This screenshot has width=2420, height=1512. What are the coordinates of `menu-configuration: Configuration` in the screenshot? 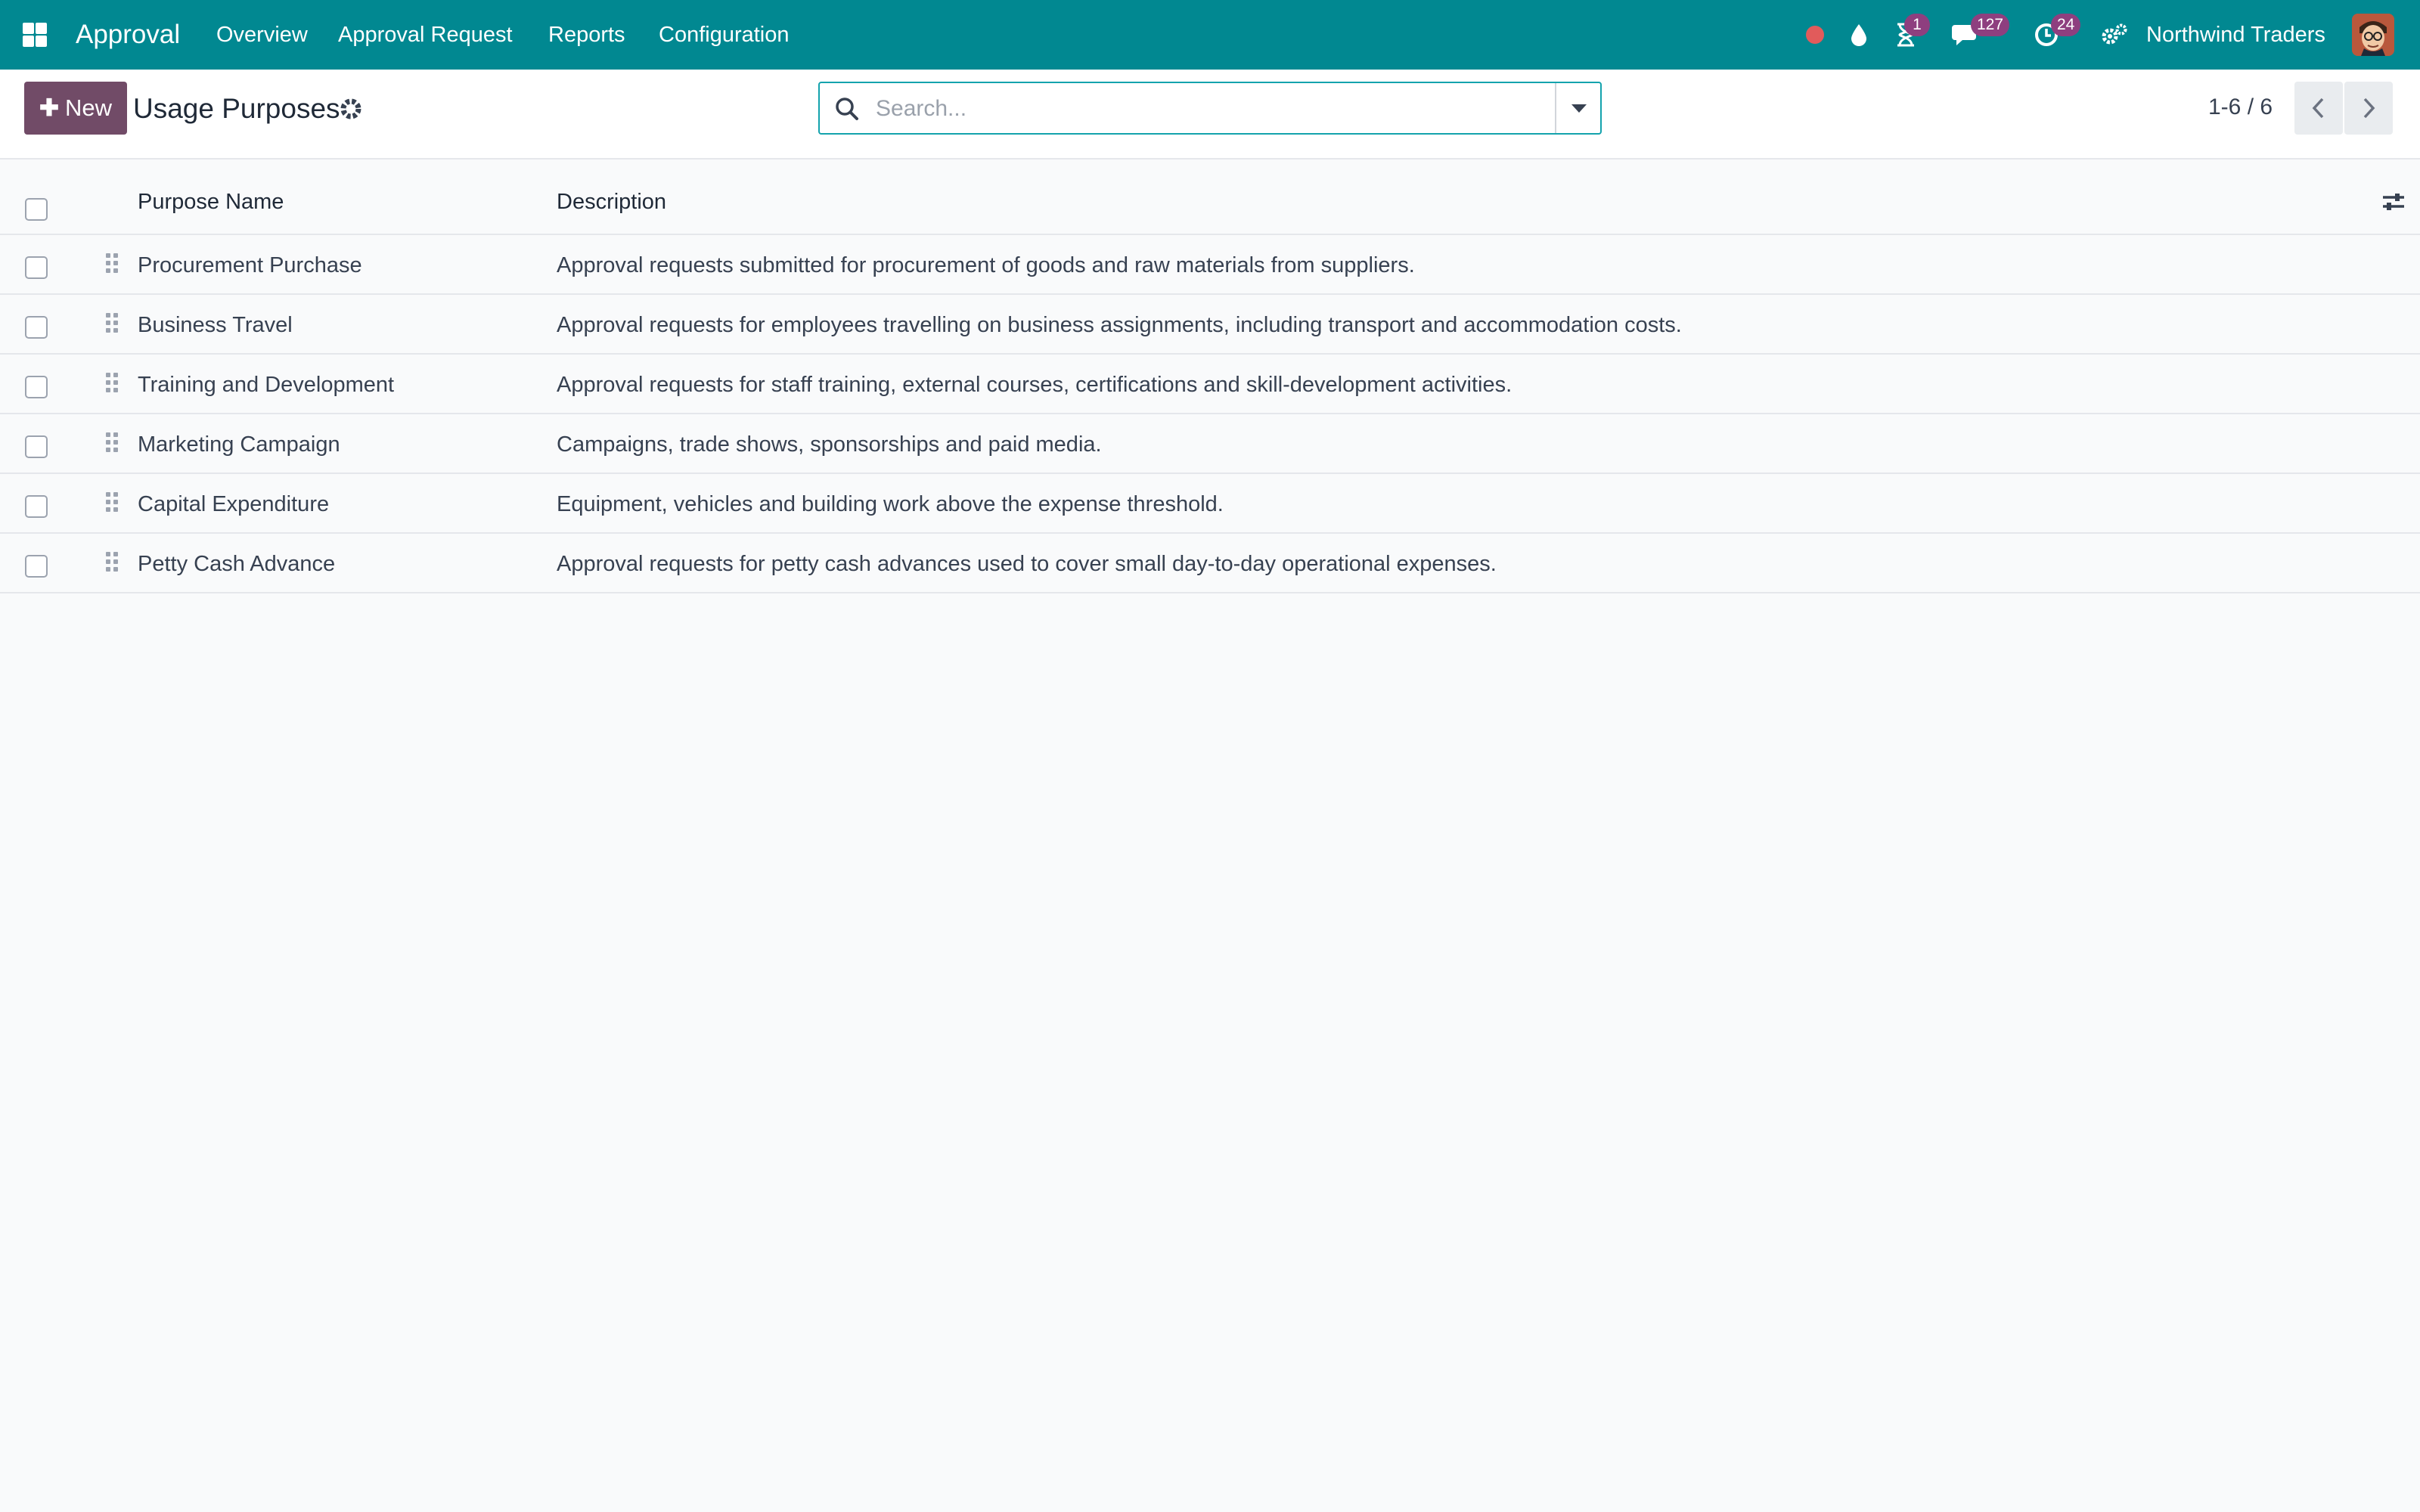 It's located at (724, 35).